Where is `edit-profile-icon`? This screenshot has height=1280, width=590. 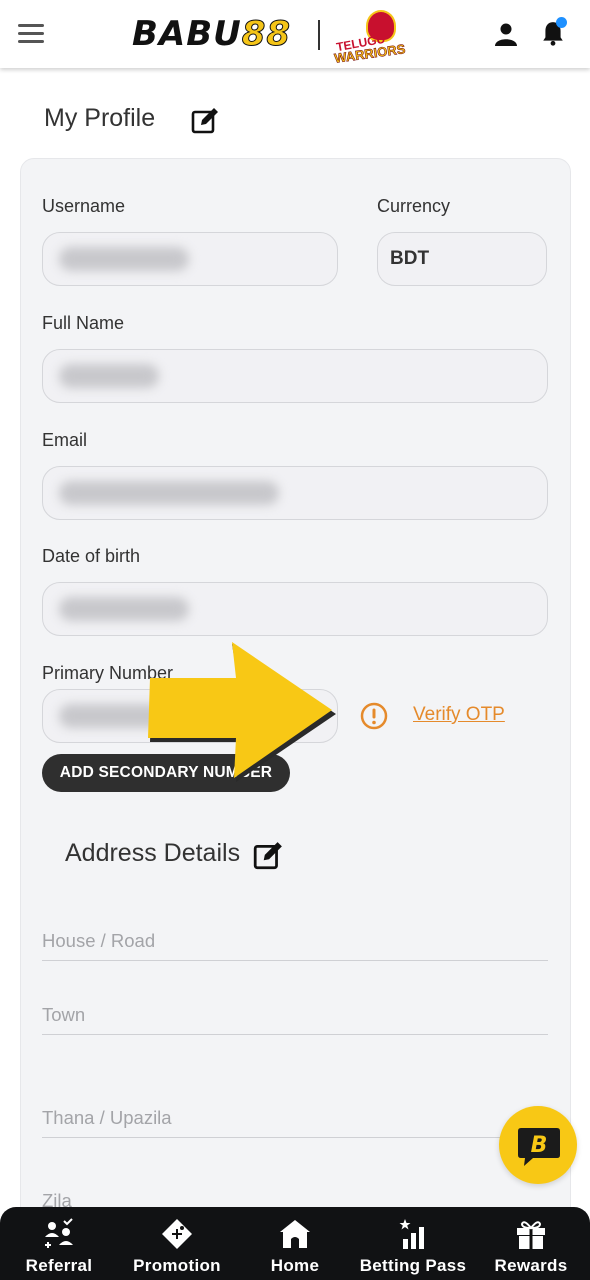 edit-profile-icon is located at coordinates (205, 121).